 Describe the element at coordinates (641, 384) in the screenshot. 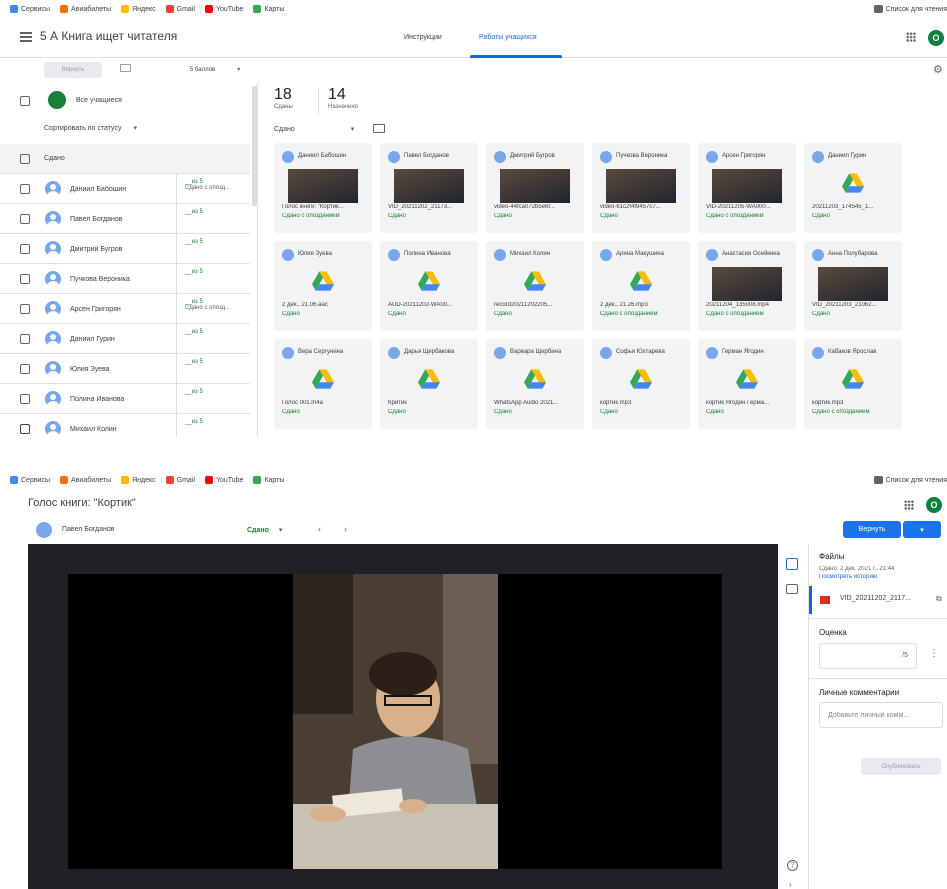

I see `submission-card: Софья Юхтарева кортик.mp3 Сдано` at that location.